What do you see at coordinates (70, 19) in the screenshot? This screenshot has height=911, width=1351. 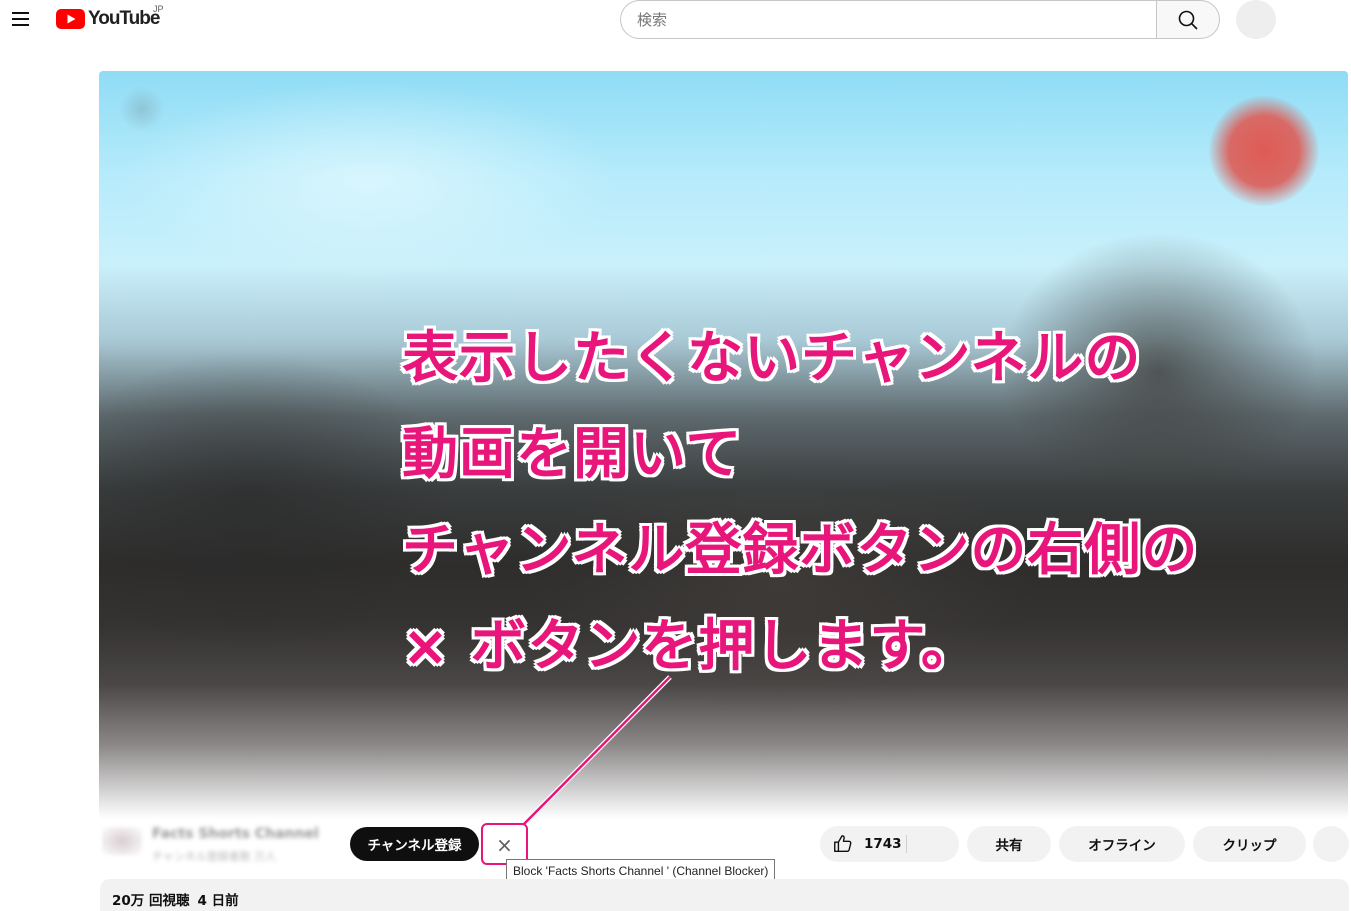 I see `youtube-play-icon` at bounding box center [70, 19].